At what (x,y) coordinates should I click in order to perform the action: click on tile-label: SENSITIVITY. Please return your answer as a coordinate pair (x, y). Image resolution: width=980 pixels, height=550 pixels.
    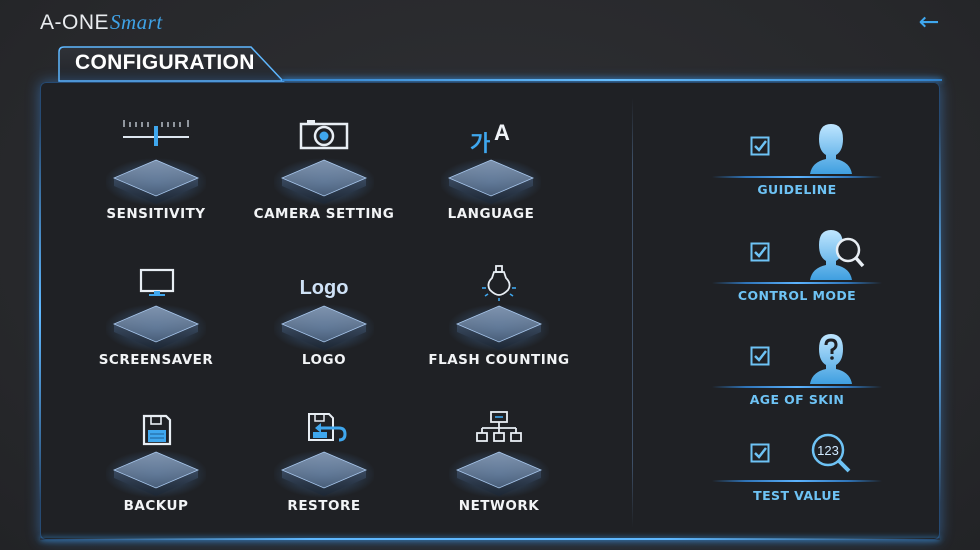
    Looking at the image, I should click on (156, 214).